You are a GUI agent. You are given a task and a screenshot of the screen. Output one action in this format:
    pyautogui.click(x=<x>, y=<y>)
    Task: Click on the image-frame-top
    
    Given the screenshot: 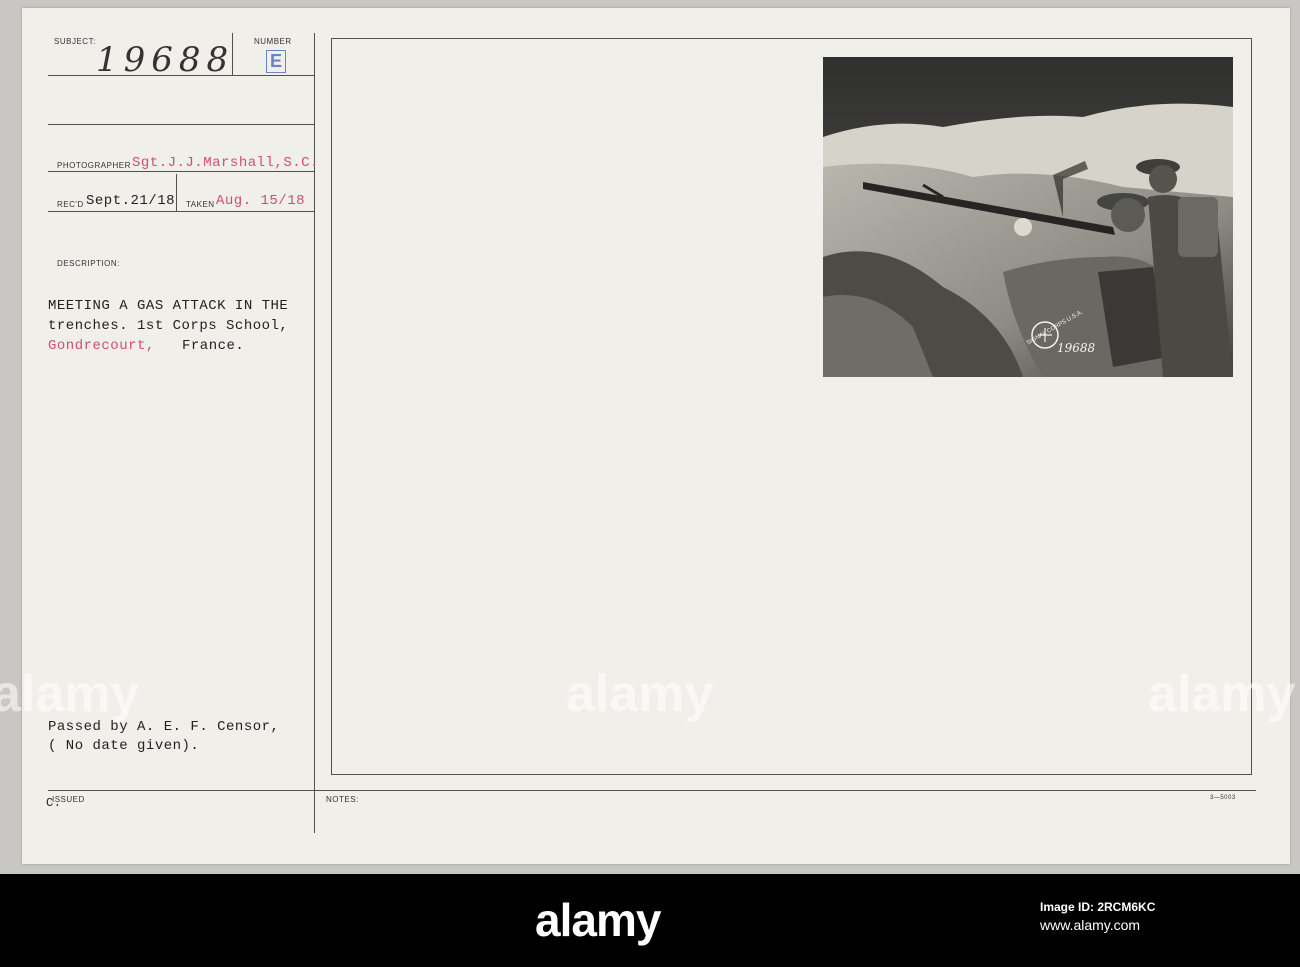 What is the action you would take?
    pyautogui.click(x=791, y=38)
    